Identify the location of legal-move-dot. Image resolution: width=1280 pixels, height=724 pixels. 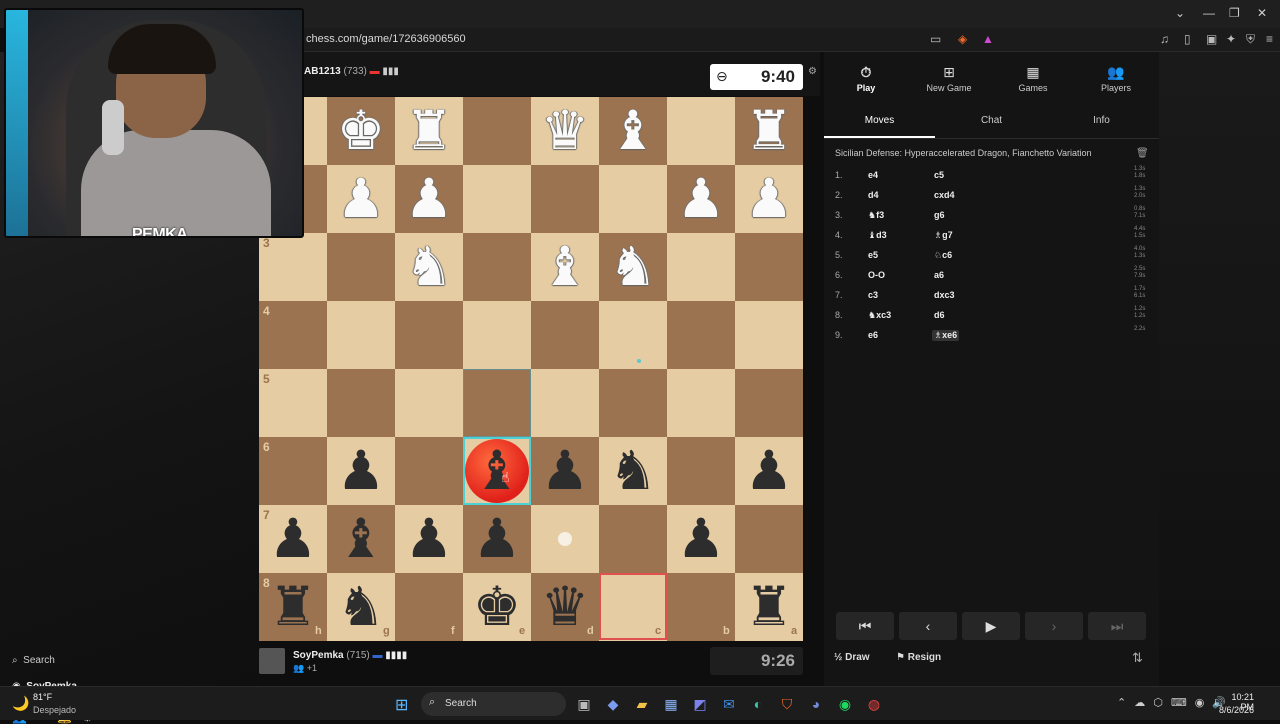
(565, 539).